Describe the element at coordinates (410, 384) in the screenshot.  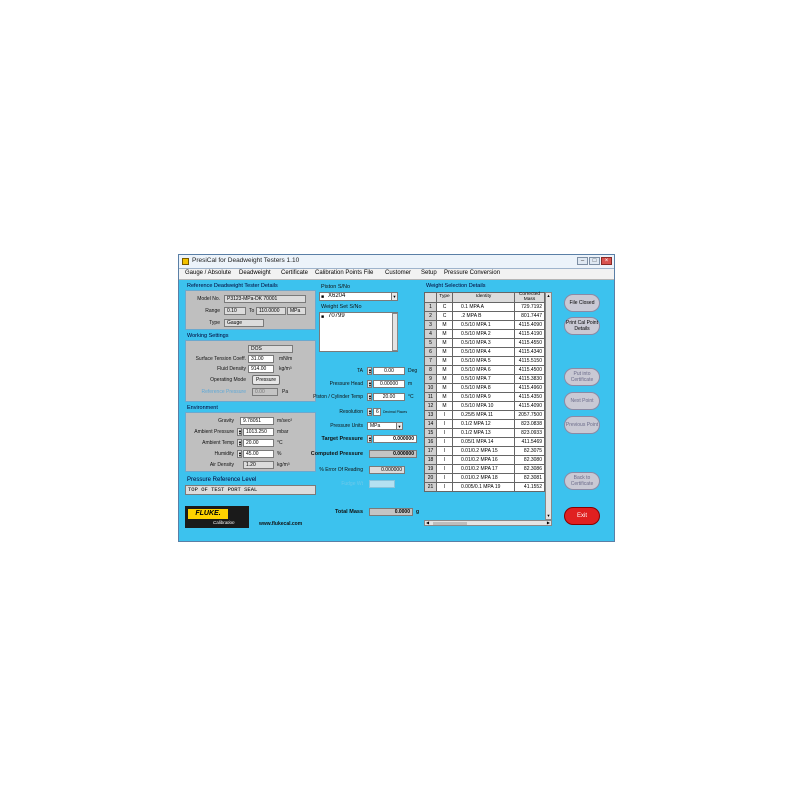
I see `pressure-head-unit: m` at that location.